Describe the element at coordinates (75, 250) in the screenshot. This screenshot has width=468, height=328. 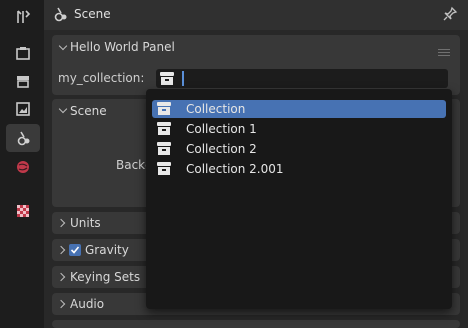
I see `gravity-checkbox` at that location.